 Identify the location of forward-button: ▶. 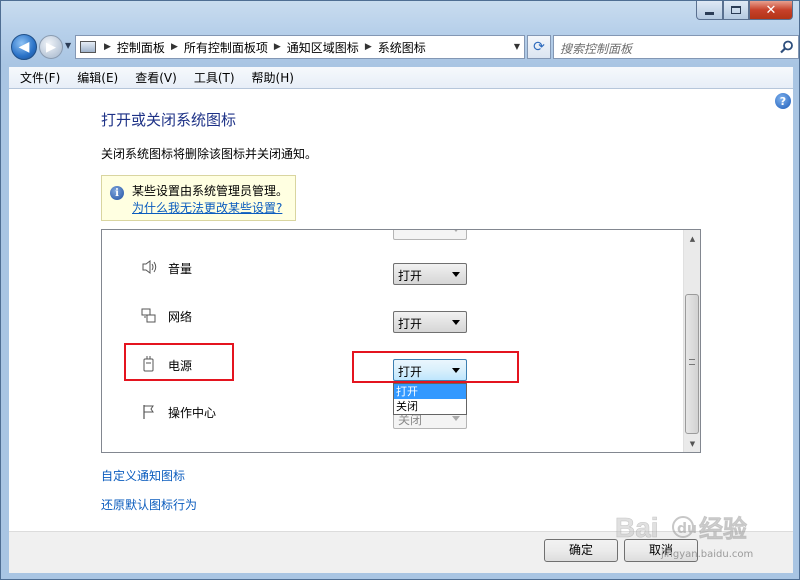
(51, 47).